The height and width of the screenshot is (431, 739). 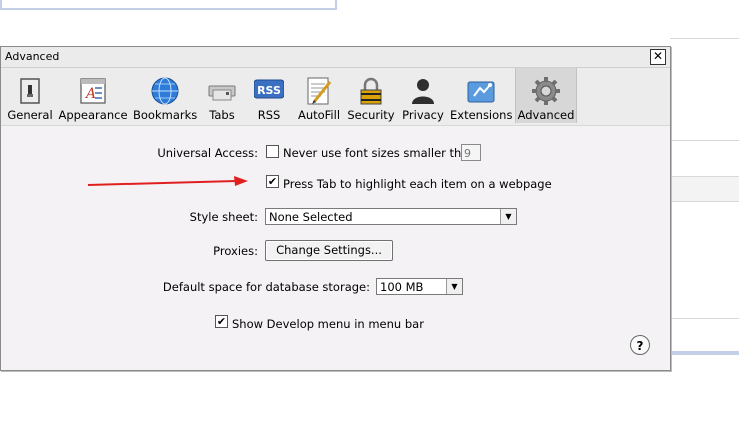 I want to click on bookmarks-icon, so click(x=165, y=91).